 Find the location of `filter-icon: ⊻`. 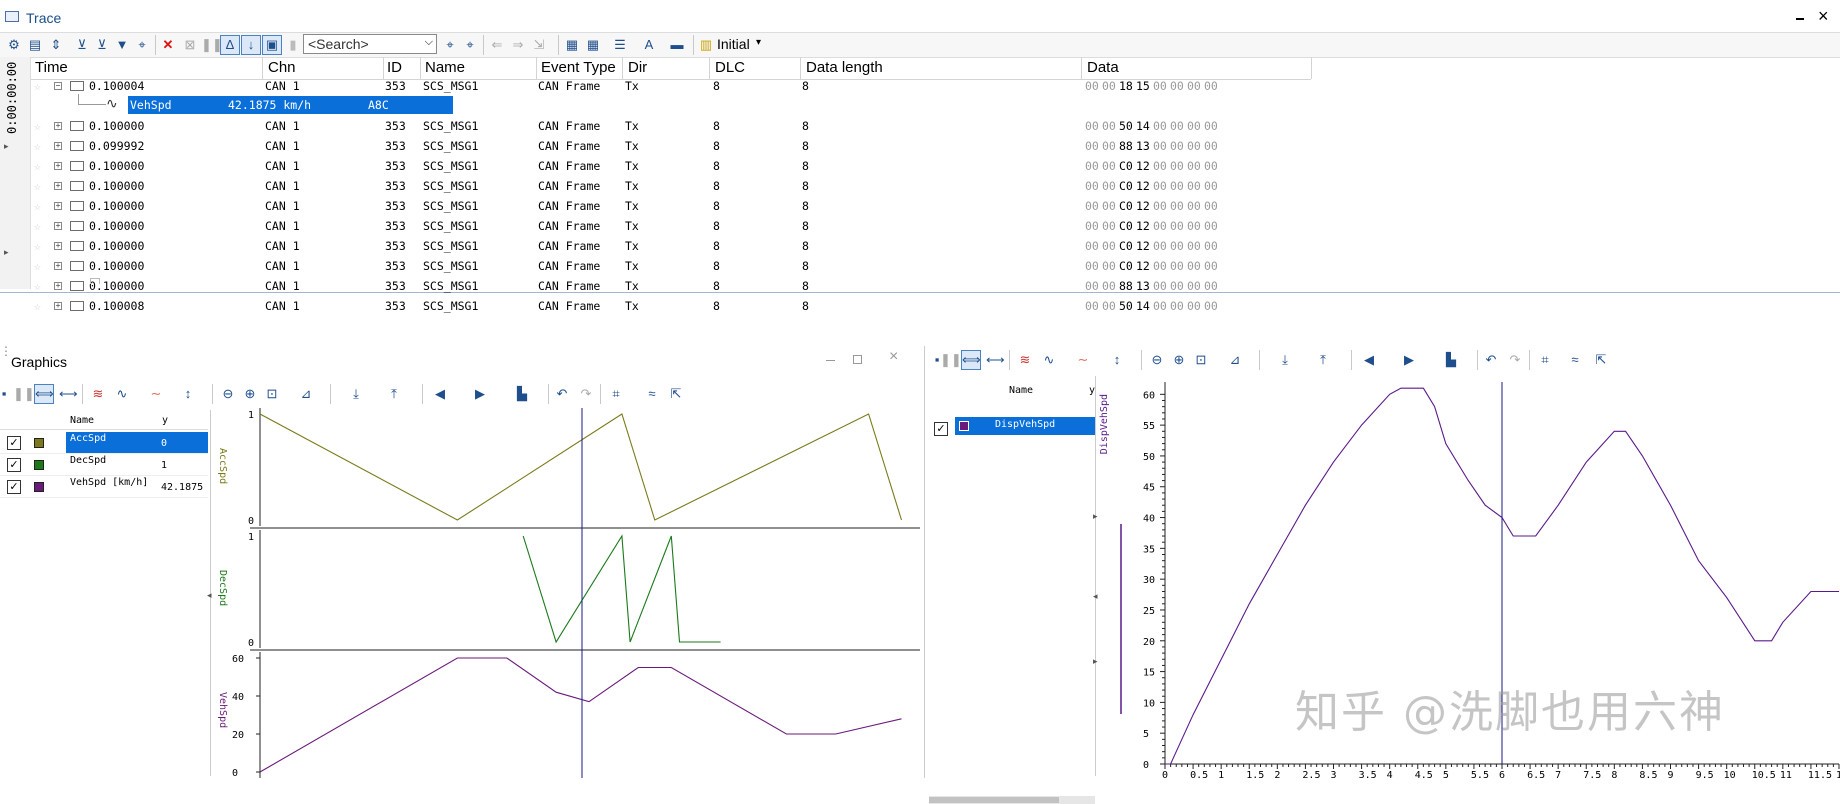

filter-icon: ⊻ is located at coordinates (82, 45).